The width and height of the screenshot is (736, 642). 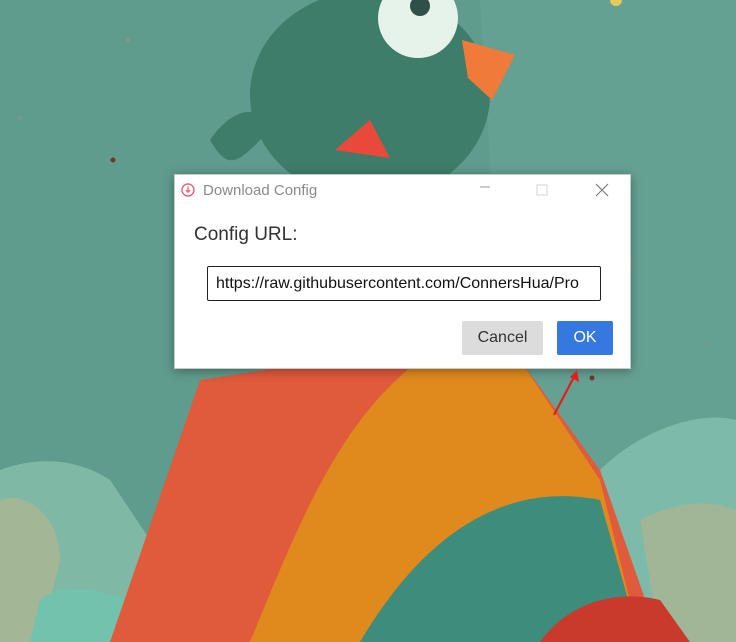 I want to click on cancel-button: Cancel, so click(x=502, y=338).